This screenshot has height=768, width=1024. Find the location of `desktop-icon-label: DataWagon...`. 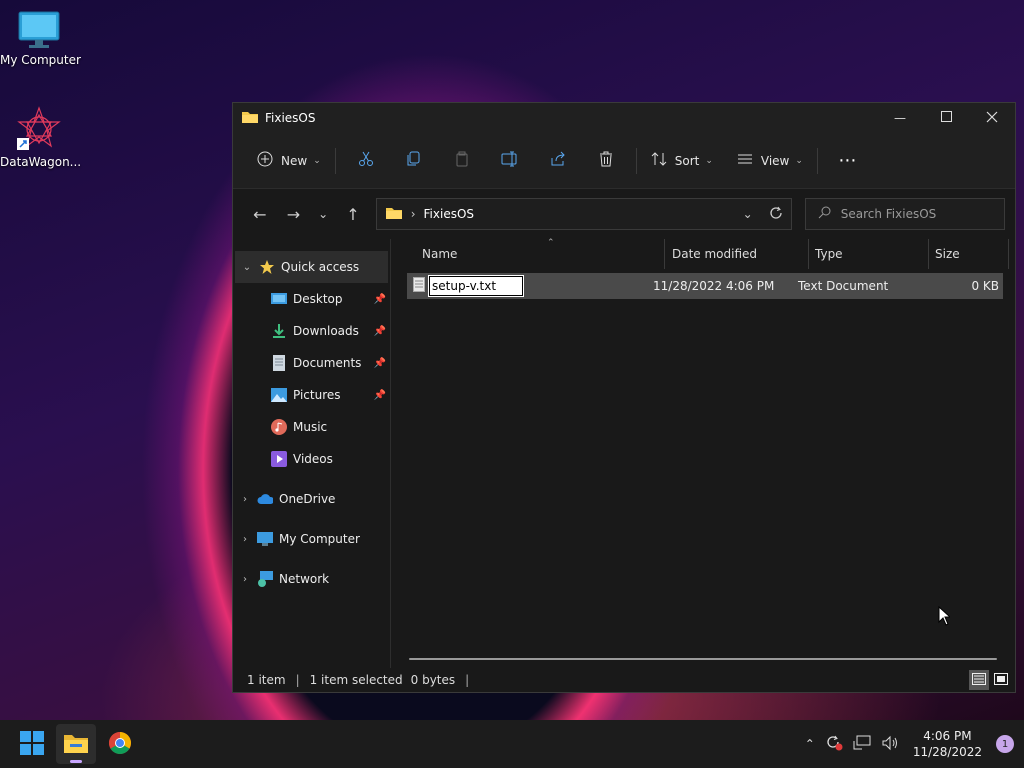

desktop-icon-label: DataWagon... is located at coordinates (41, 162).